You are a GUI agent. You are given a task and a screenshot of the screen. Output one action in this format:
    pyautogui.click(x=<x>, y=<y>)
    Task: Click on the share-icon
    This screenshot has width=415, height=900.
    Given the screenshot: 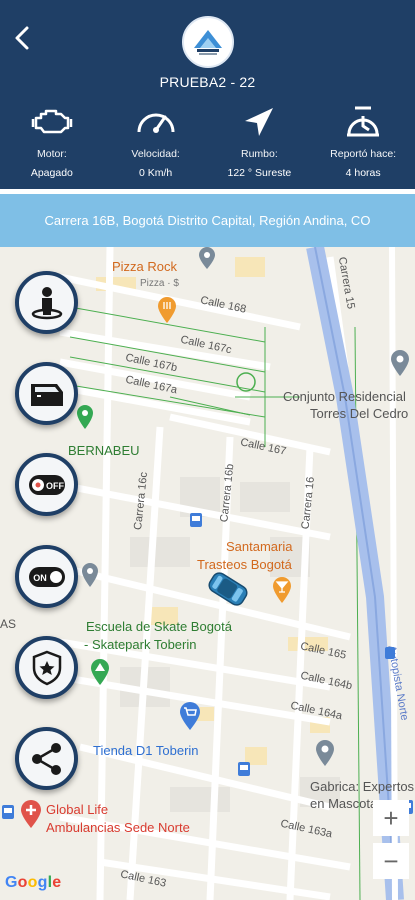 What is the action you would take?
    pyautogui.click(x=46, y=758)
    